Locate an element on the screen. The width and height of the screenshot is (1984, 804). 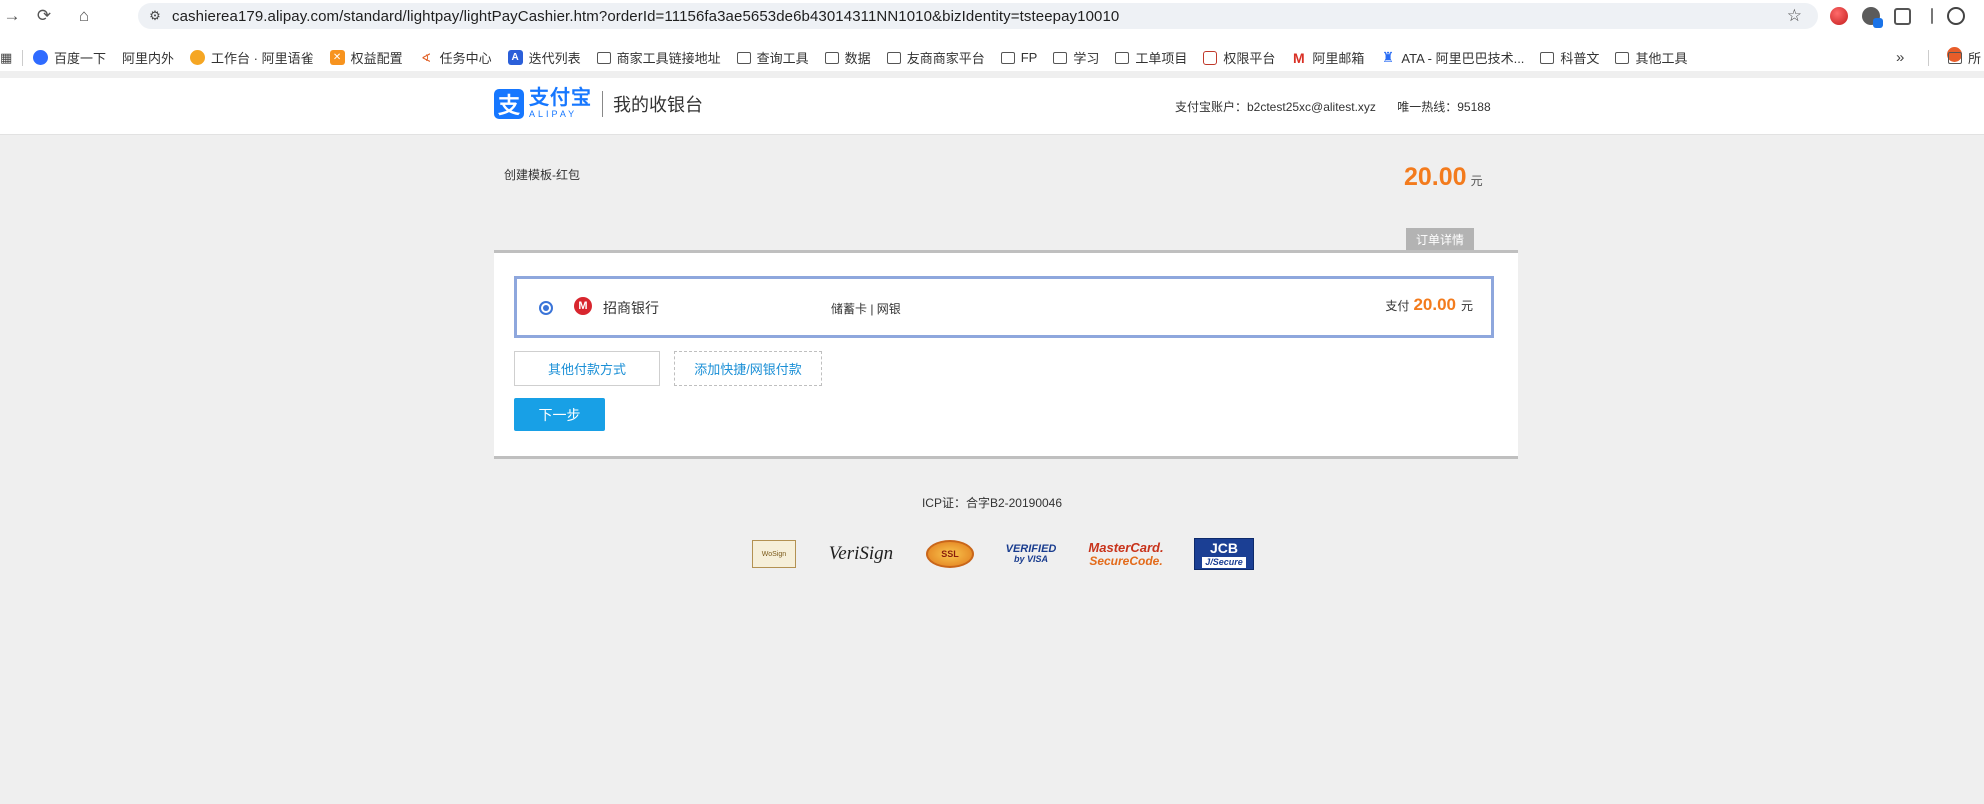
bookmark-label: 科普文 is located at coordinates (1580, 58).